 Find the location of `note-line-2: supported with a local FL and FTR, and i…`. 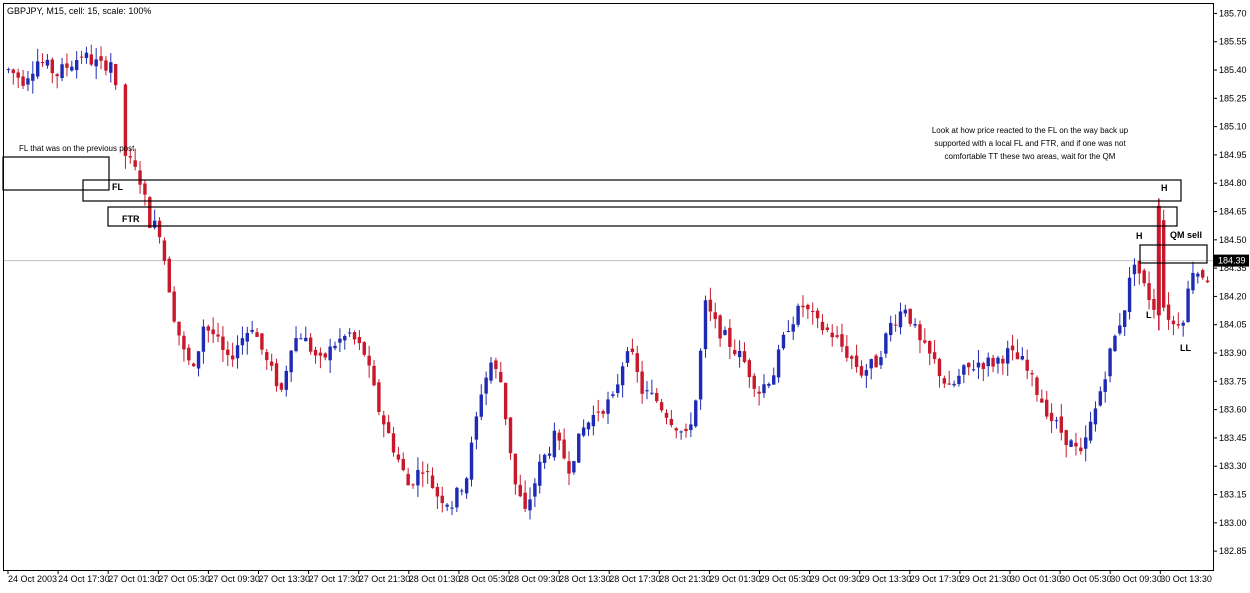

note-line-2: supported with a local FL and FTR, and i… is located at coordinates (1030, 143).